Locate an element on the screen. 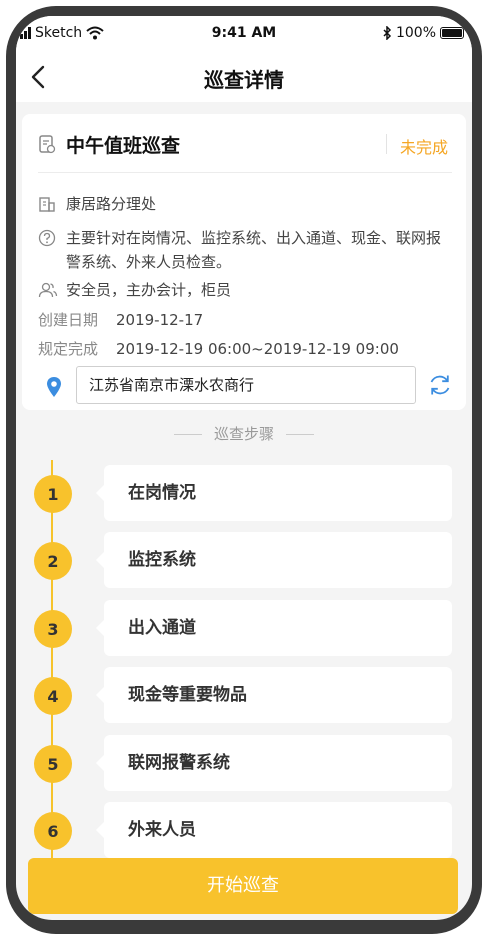 The width and height of the screenshot is (488, 940). office-row: 康居路分理处 is located at coordinates (97, 204).